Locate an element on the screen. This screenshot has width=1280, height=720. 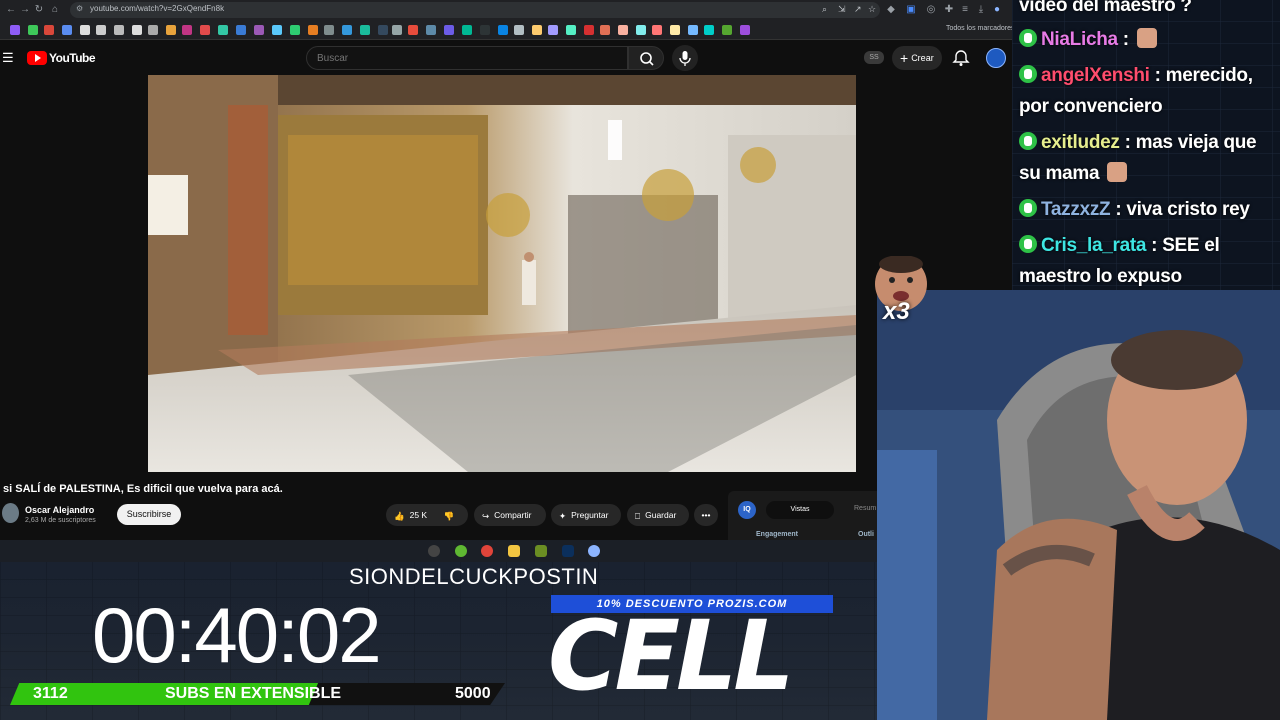
more-actions-button: ••• is located at coordinates (706, 515).